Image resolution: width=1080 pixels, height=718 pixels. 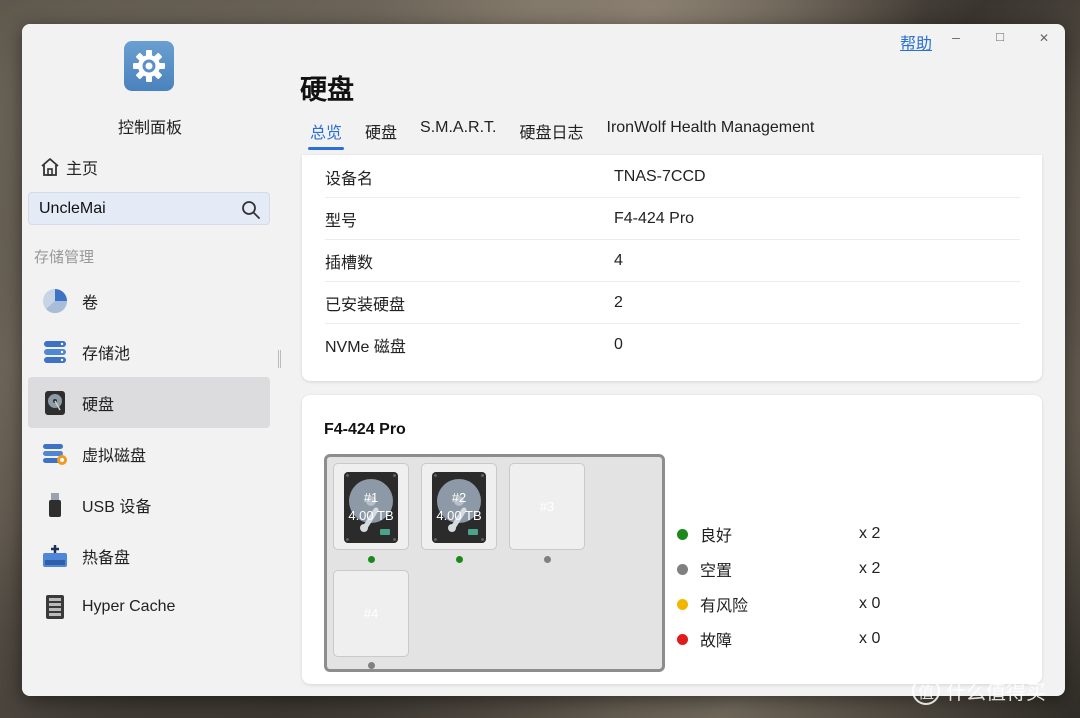 I want to click on sidebar-item-usb: USB 设备, so click(x=149, y=504).